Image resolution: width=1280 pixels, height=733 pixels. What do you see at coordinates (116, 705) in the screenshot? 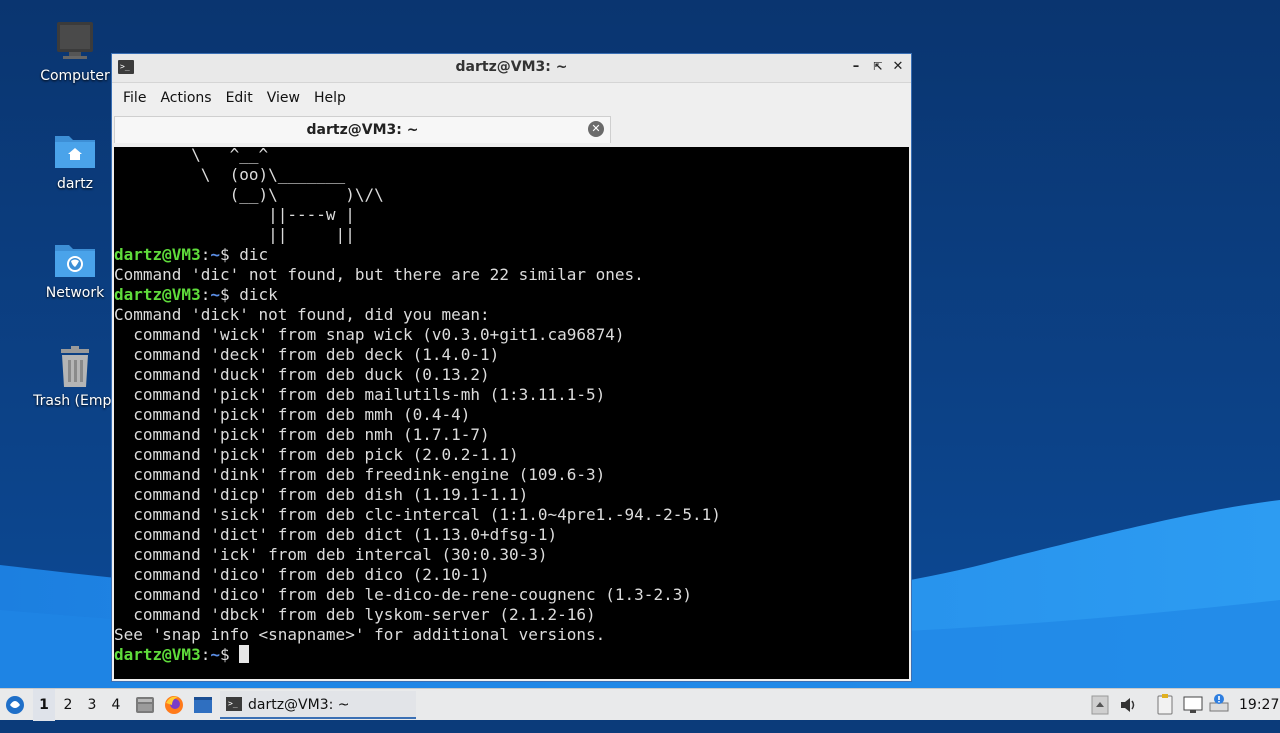
I see `workspace-4: 4` at bounding box center [116, 705].